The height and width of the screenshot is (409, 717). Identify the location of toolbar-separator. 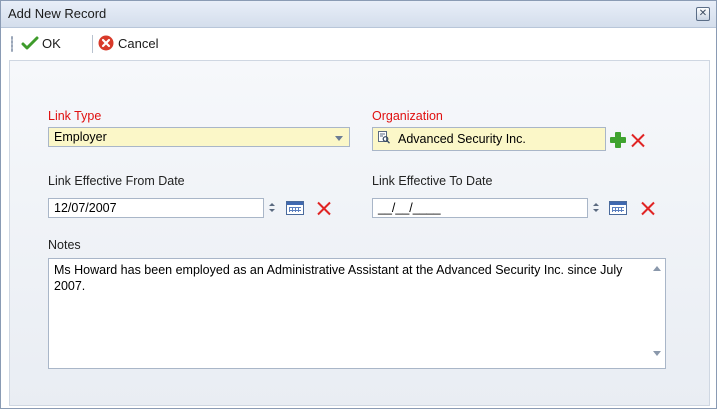
(92, 44).